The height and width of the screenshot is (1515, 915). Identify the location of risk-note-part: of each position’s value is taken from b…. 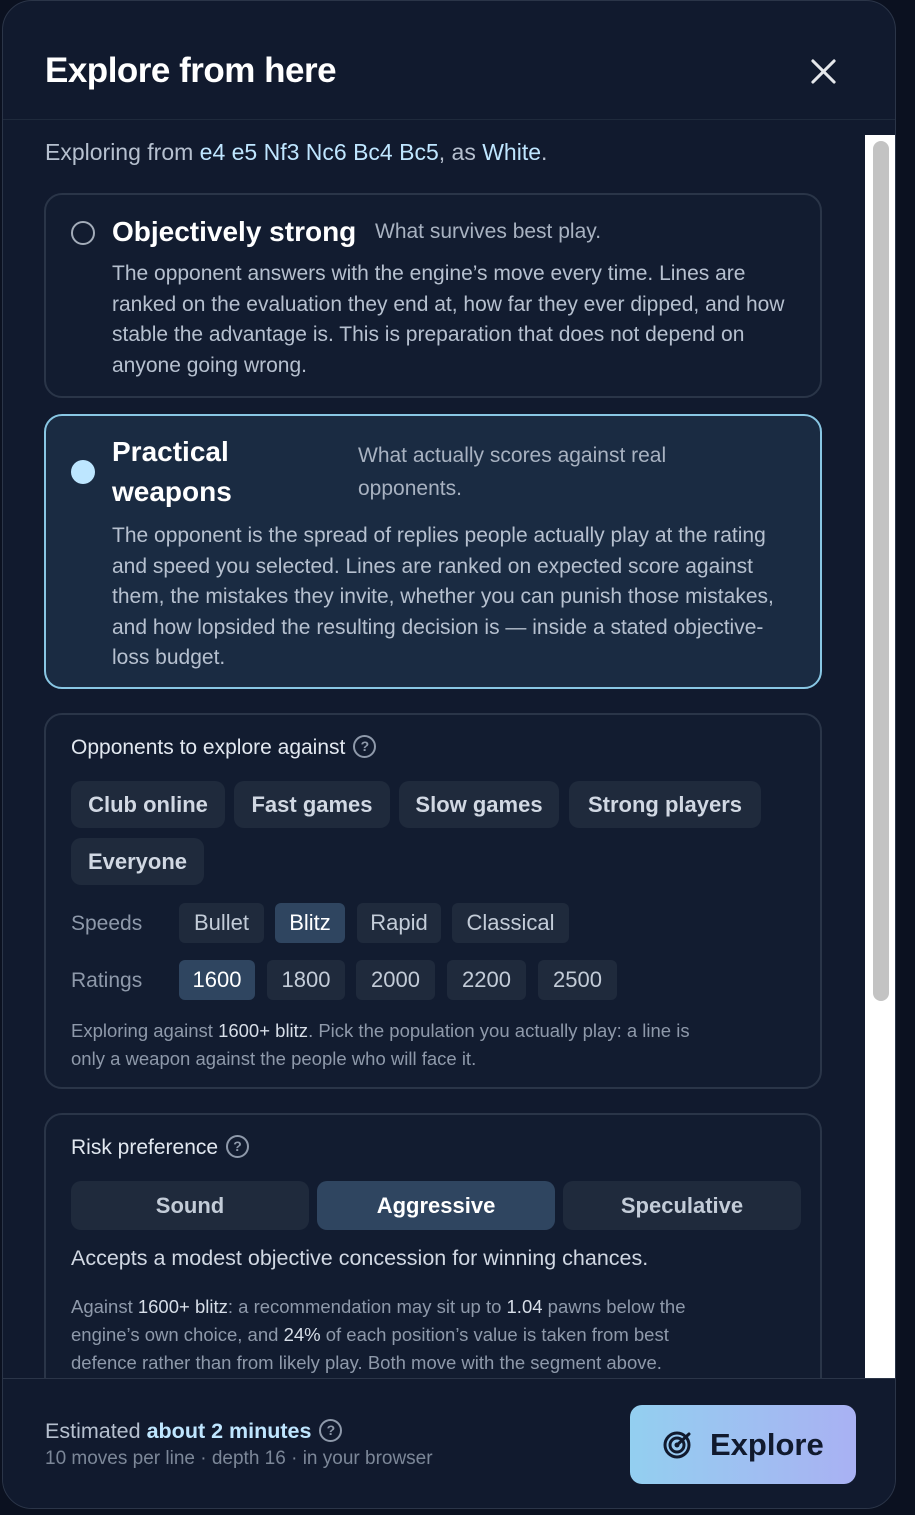
(494, 1334).